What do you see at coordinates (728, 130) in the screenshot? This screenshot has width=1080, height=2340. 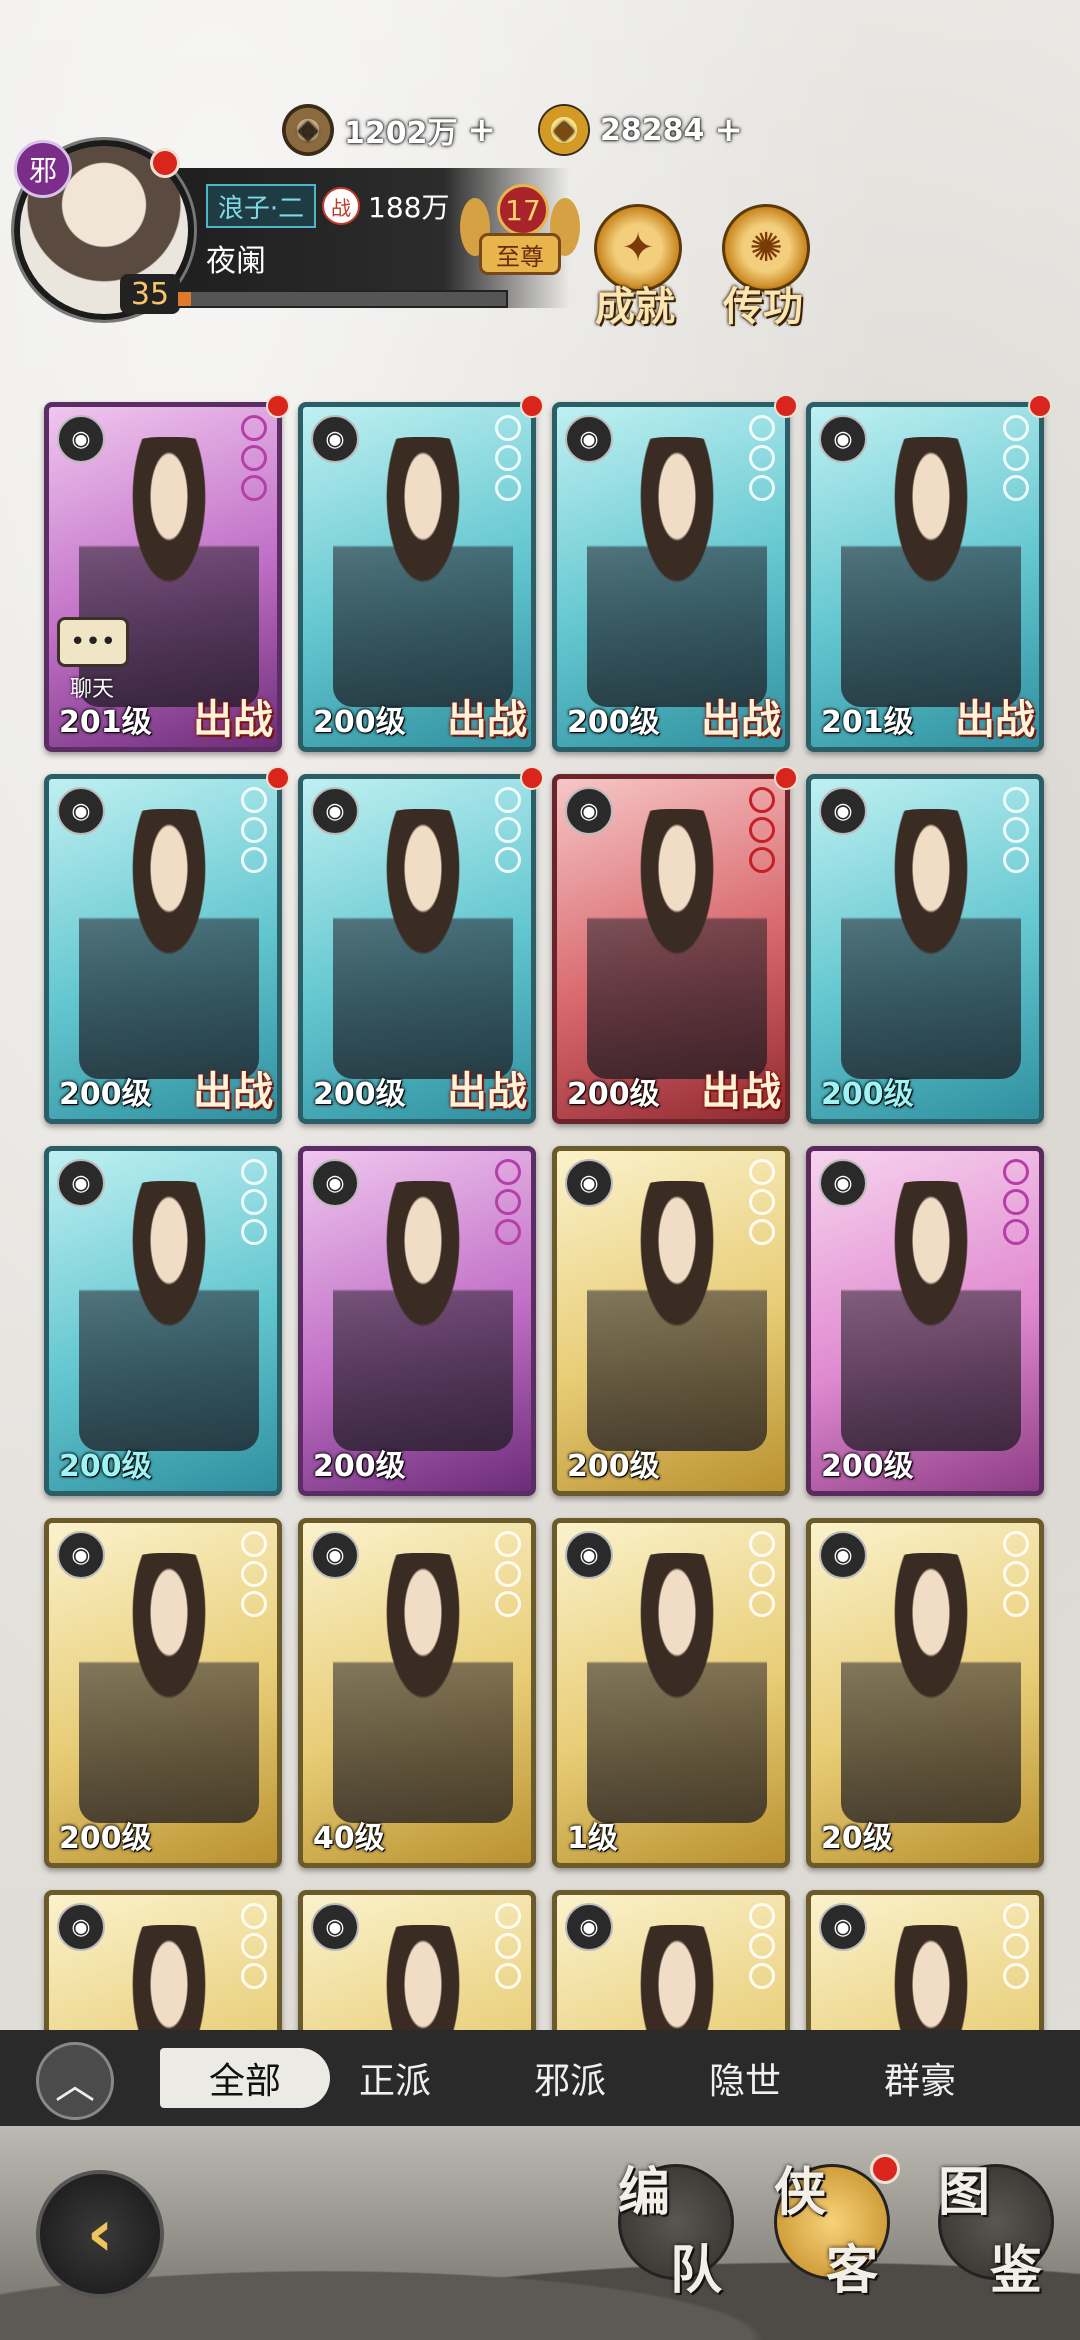 I see `add-ingot-icon: +` at bounding box center [728, 130].